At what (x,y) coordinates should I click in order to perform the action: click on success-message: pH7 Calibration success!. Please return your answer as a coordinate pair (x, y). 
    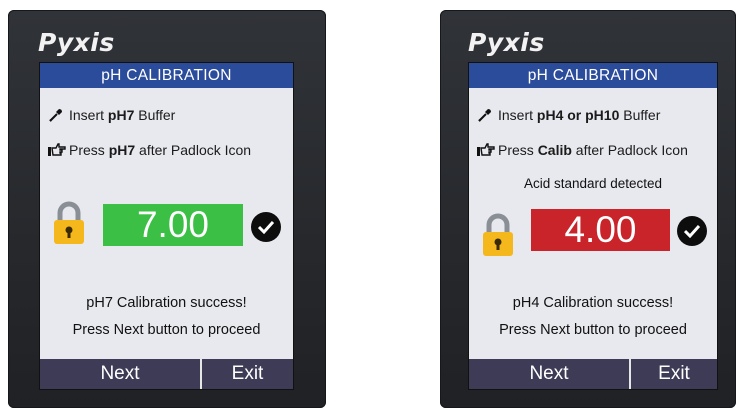
    Looking at the image, I should click on (166, 303).